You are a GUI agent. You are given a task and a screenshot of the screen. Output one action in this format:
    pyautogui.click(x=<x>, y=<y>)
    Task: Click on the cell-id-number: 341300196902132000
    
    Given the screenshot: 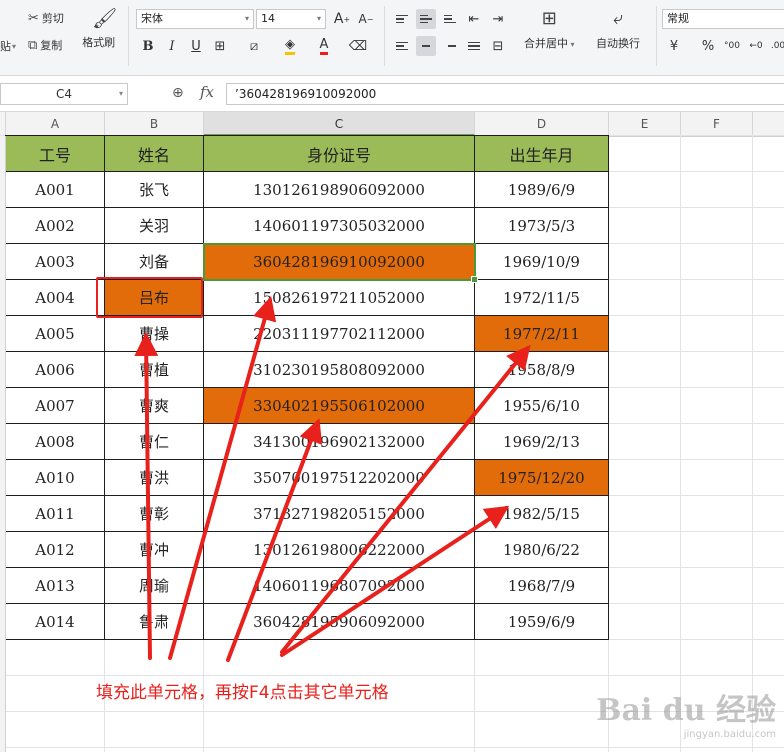 What is the action you would take?
    pyautogui.click(x=339, y=442)
    